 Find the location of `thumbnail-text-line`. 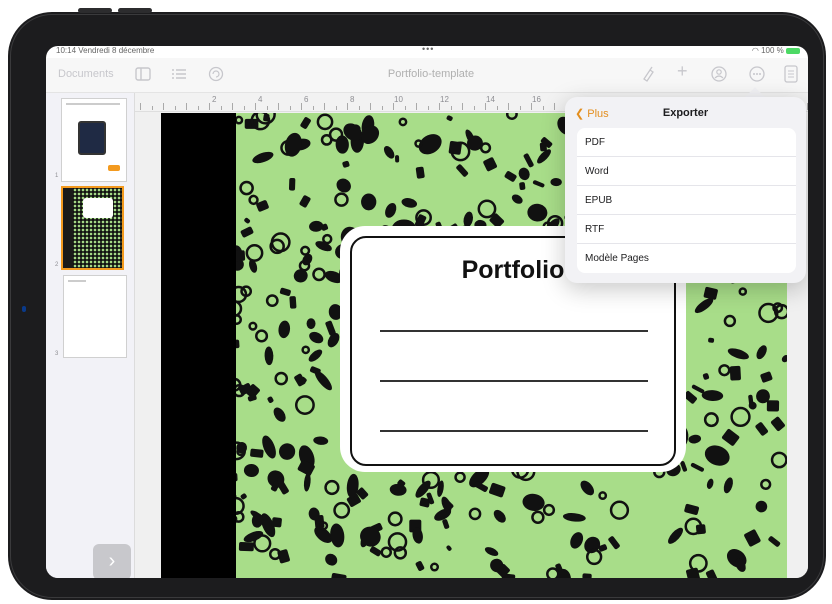

thumbnail-text-line is located at coordinates (77, 281).